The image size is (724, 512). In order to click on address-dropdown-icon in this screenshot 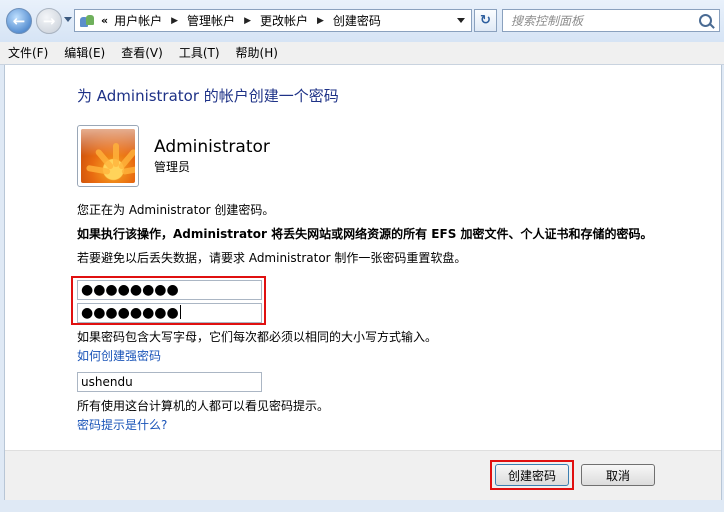, I will do `click(461, 20)`.